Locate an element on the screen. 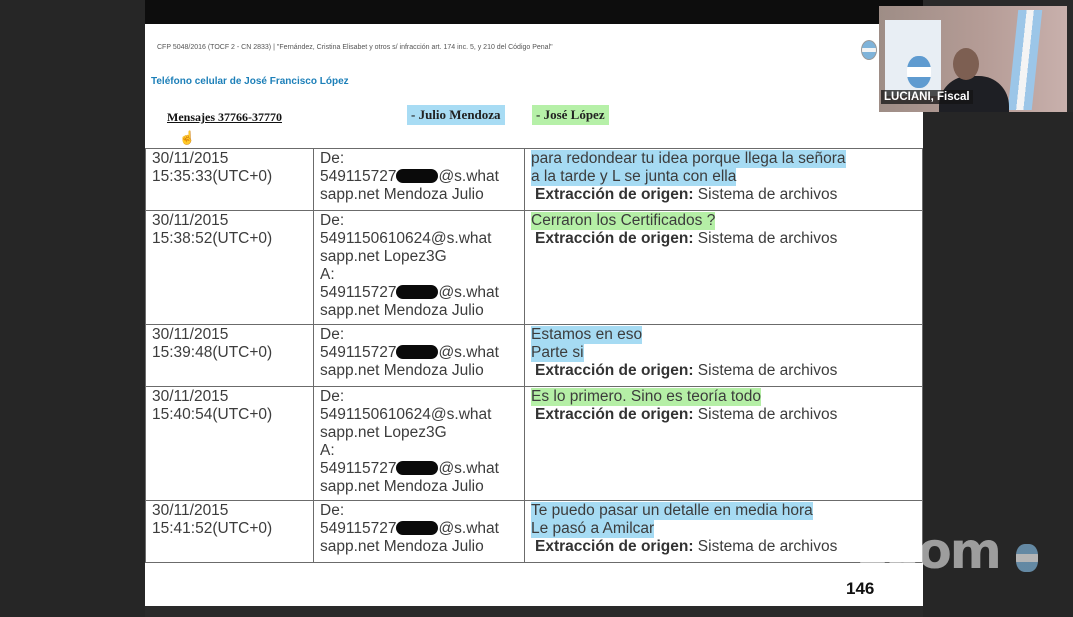 This screenshot has width=1073, height=617. message-time: 15:38:52(UTC+0) is located at coordinates (212, 238).